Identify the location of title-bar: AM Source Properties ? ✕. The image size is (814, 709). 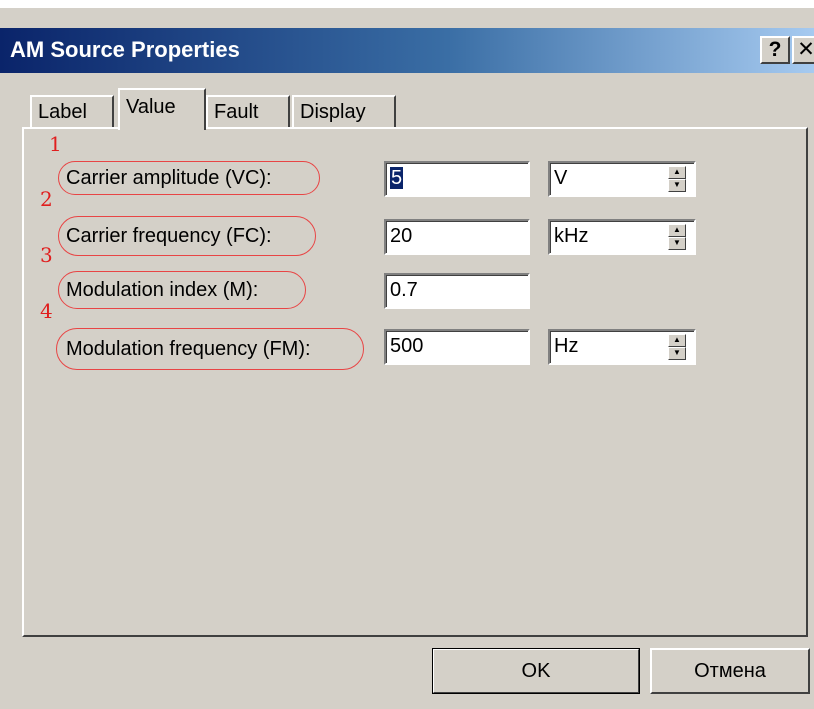
(407, 50).